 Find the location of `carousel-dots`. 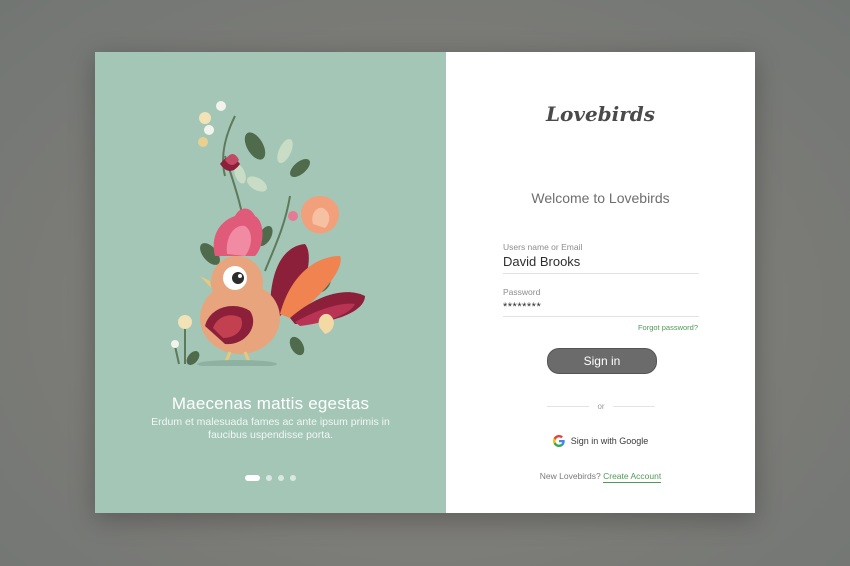

carousel-dots is located at coordinates (270, 478).